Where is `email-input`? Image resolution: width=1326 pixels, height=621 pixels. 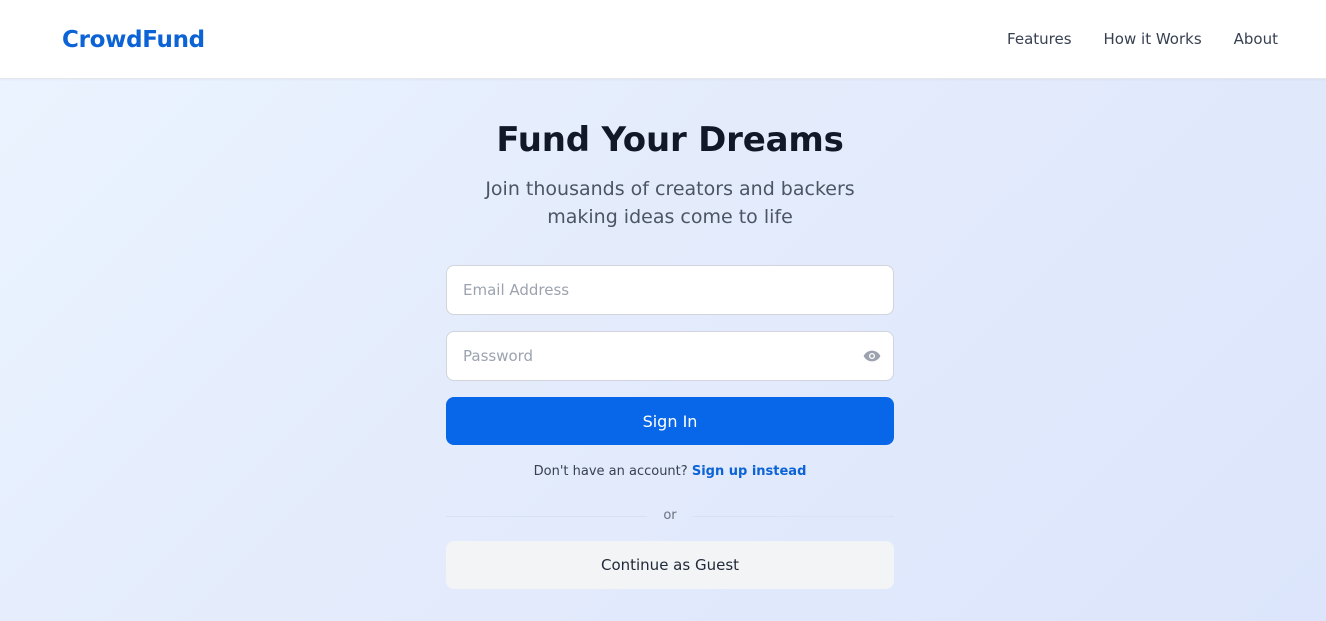
email-input is located at coordinates (670, 290).